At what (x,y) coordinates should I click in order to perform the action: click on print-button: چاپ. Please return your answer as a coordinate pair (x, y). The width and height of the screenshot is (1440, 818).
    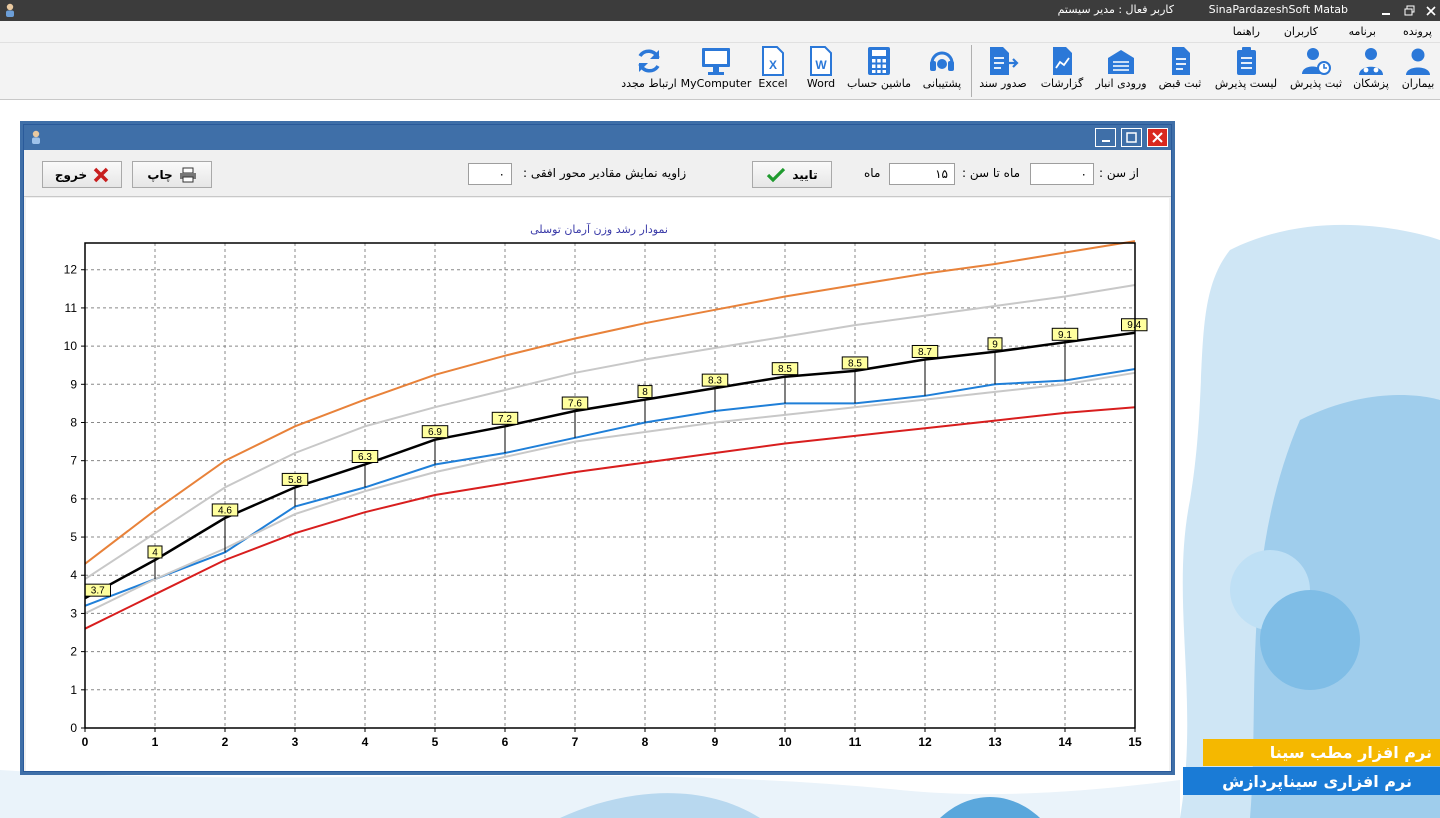
    Looking at the image, I should click on (172, 174).